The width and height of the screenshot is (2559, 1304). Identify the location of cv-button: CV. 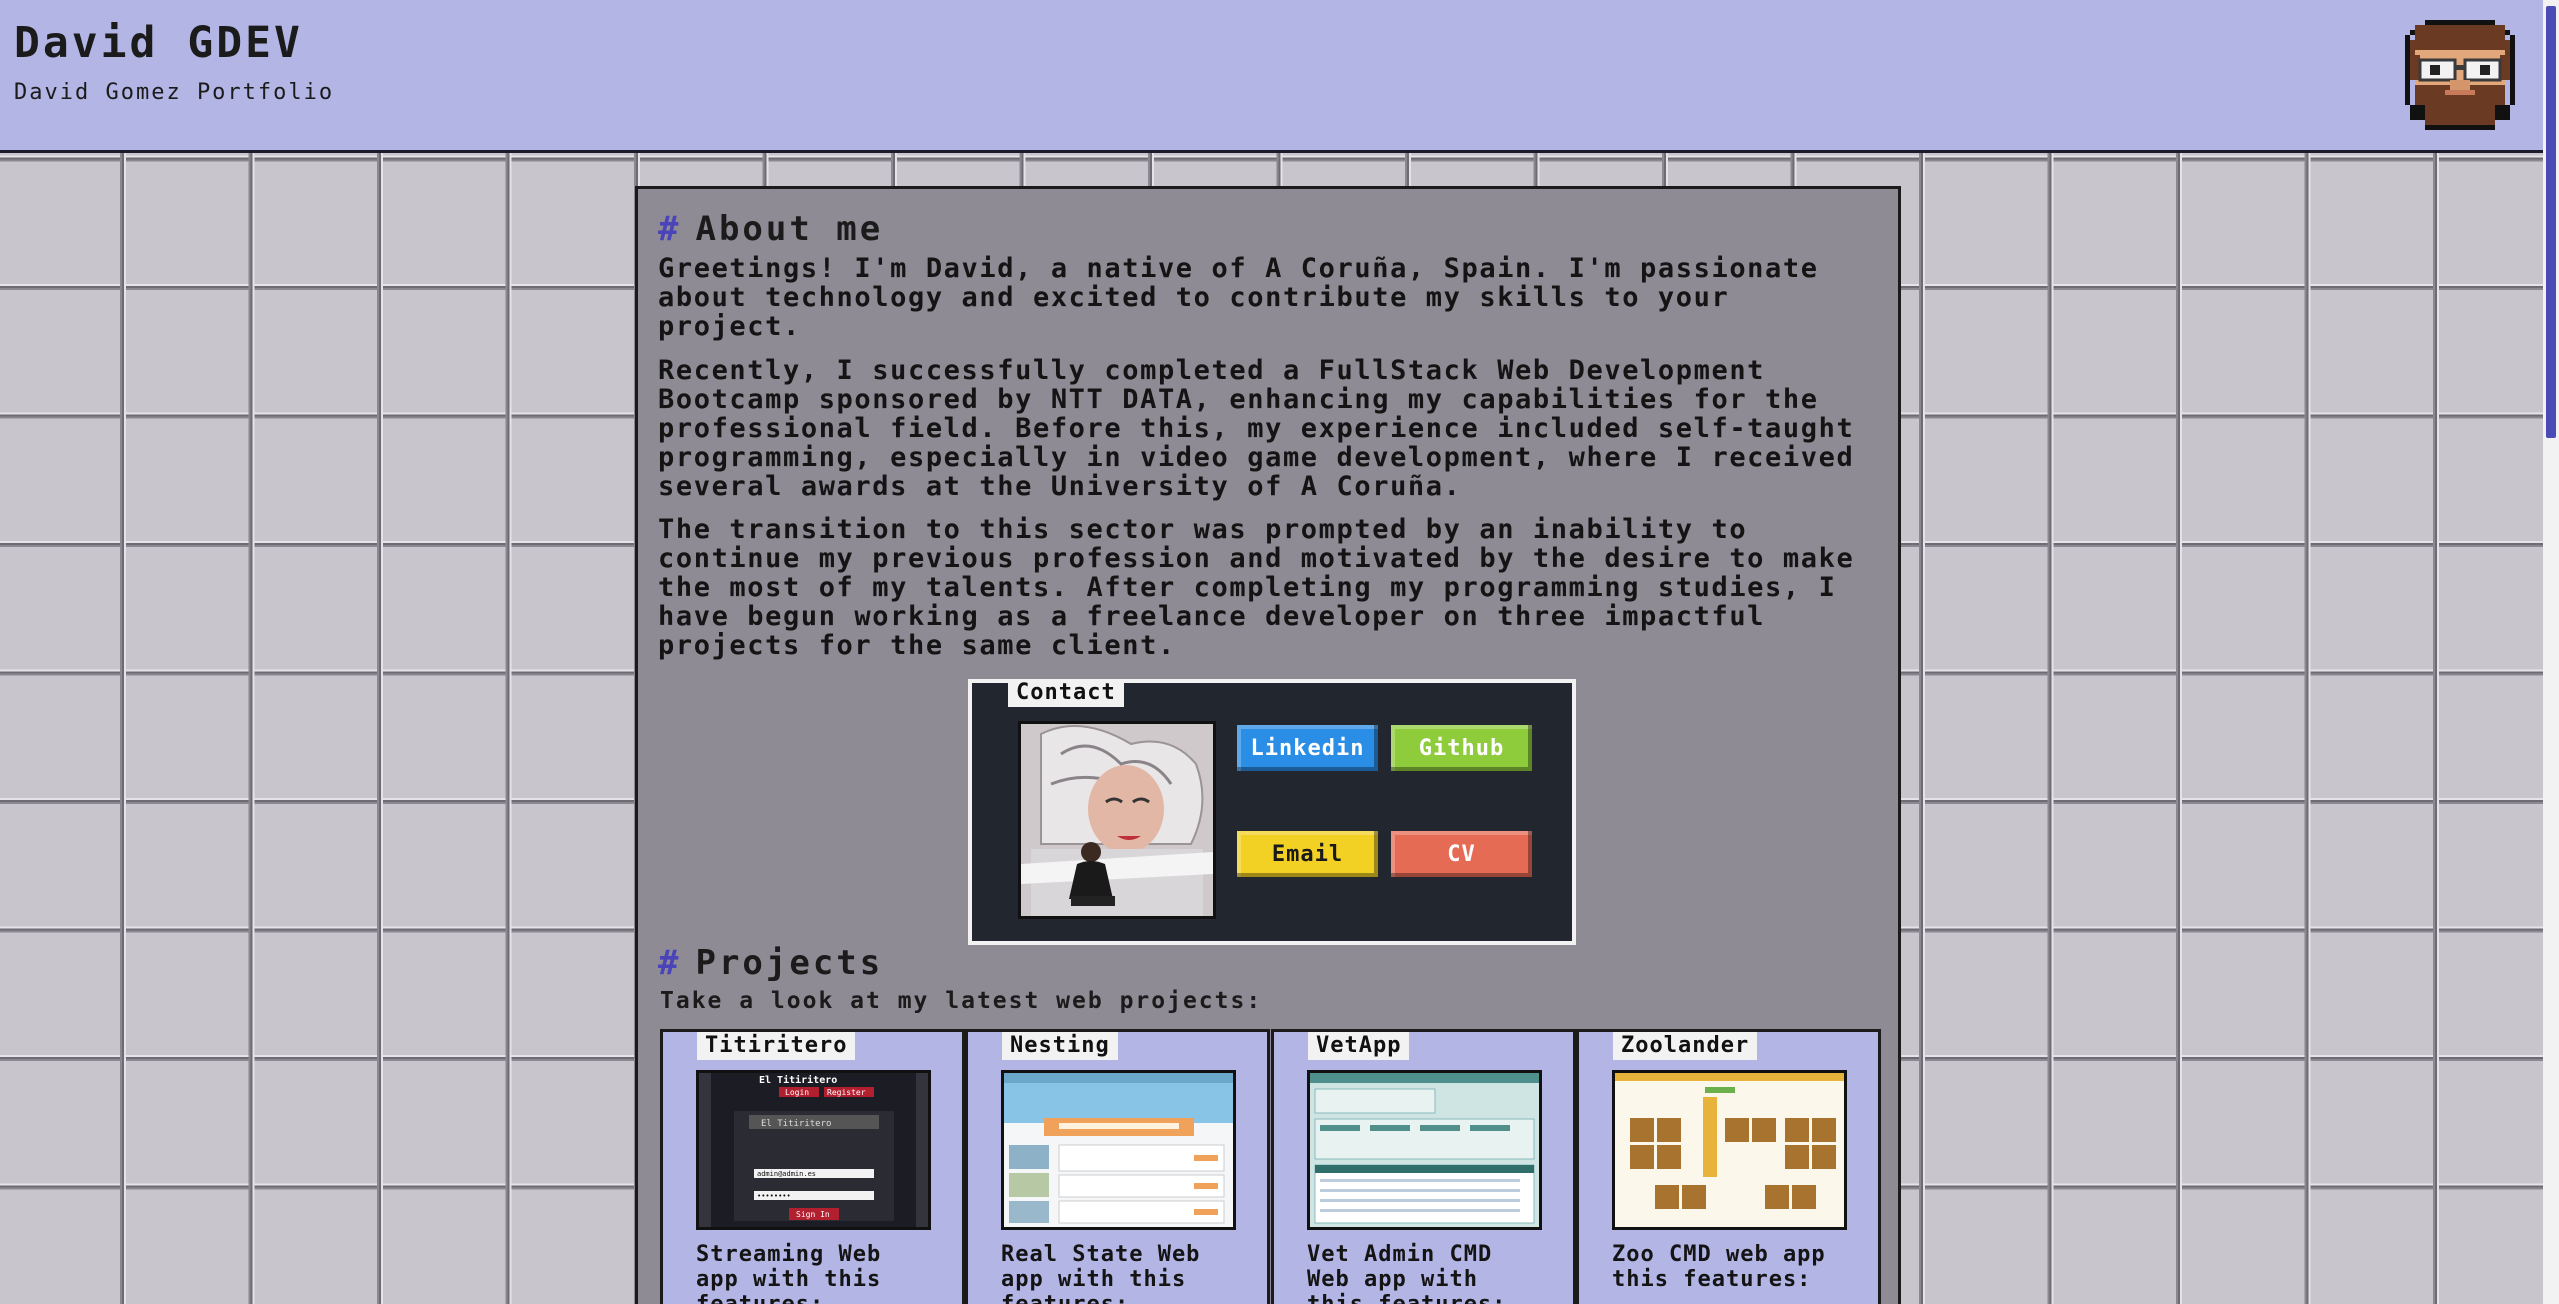
(1461, 854).